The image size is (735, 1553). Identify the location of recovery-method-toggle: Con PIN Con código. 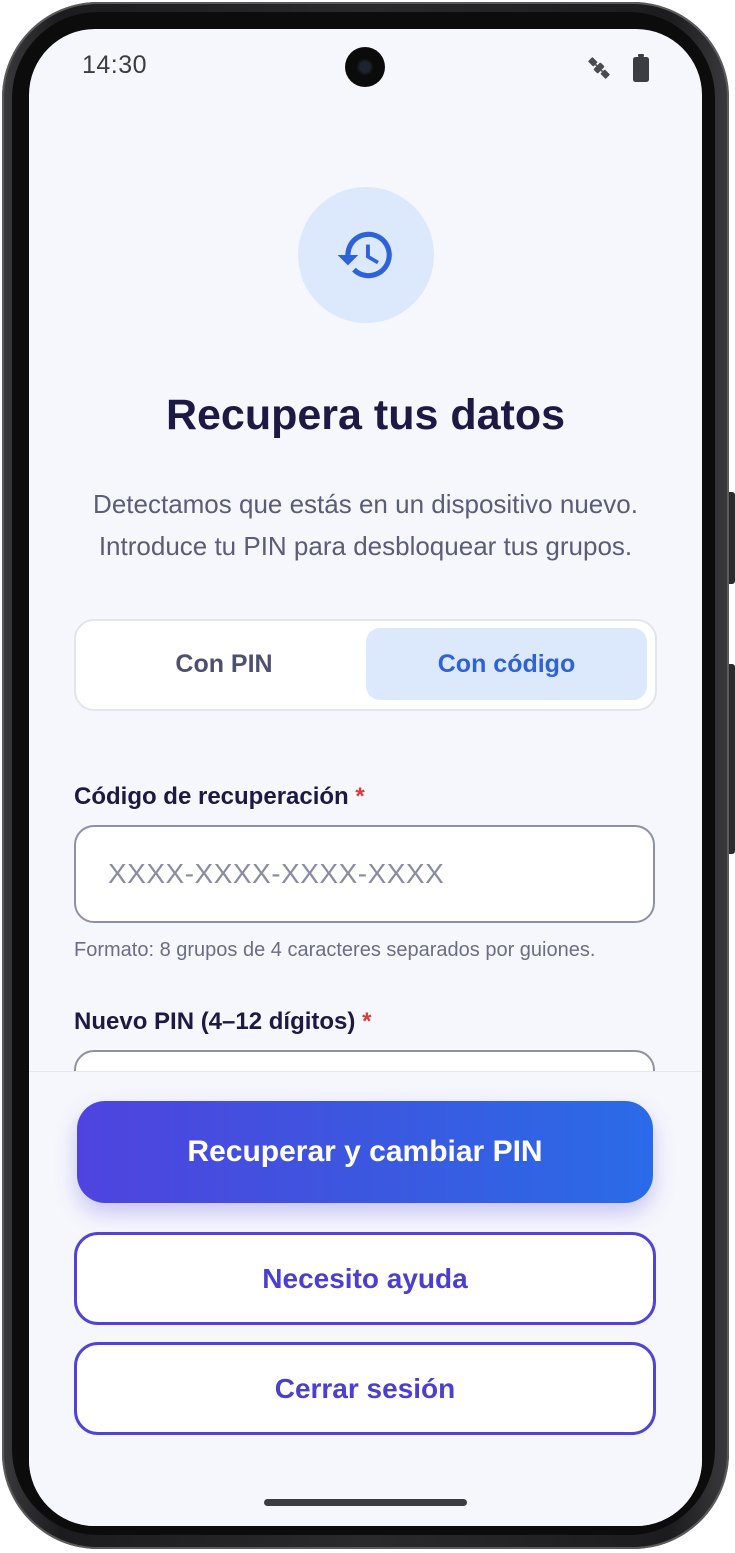
(365, 665).